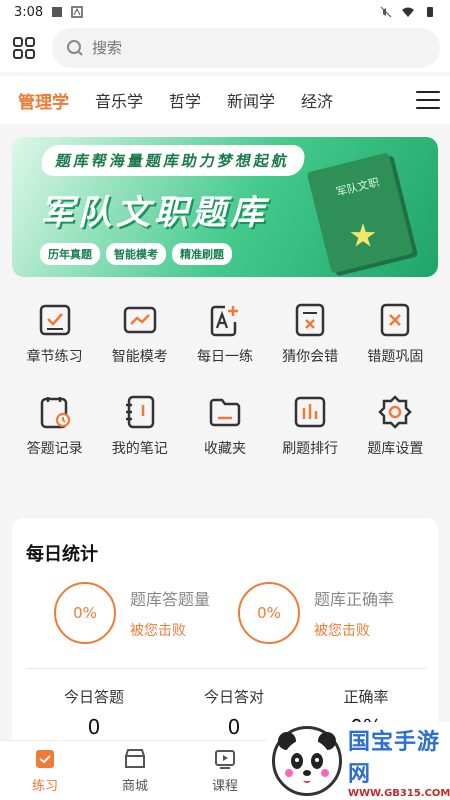 This screenshot has height=800, width=450. Describe the element at coordinates (224, 786) in the screenshot. I see `nav-label: 课程` at that location.